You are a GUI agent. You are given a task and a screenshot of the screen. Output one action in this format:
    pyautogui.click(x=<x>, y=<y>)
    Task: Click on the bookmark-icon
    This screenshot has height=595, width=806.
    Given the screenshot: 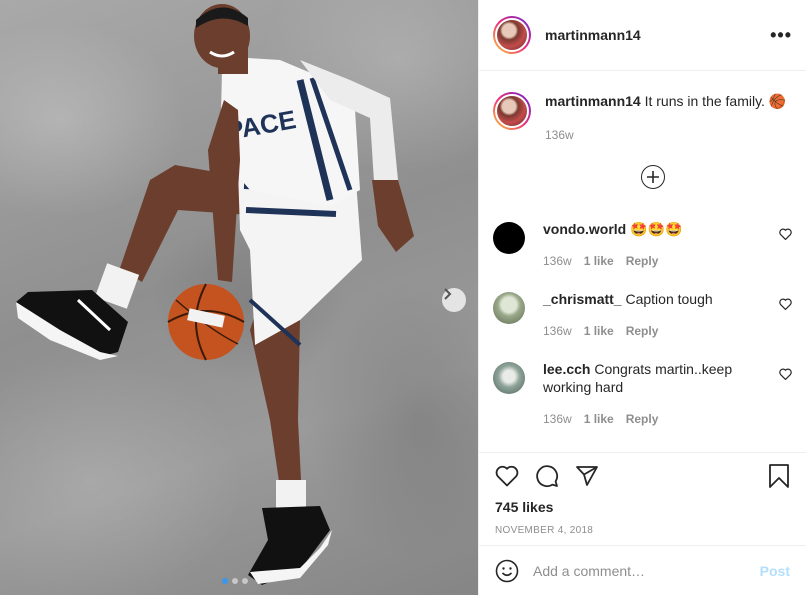 What is the action you would take?
    pyautogui.click(x=779, y=476)
    